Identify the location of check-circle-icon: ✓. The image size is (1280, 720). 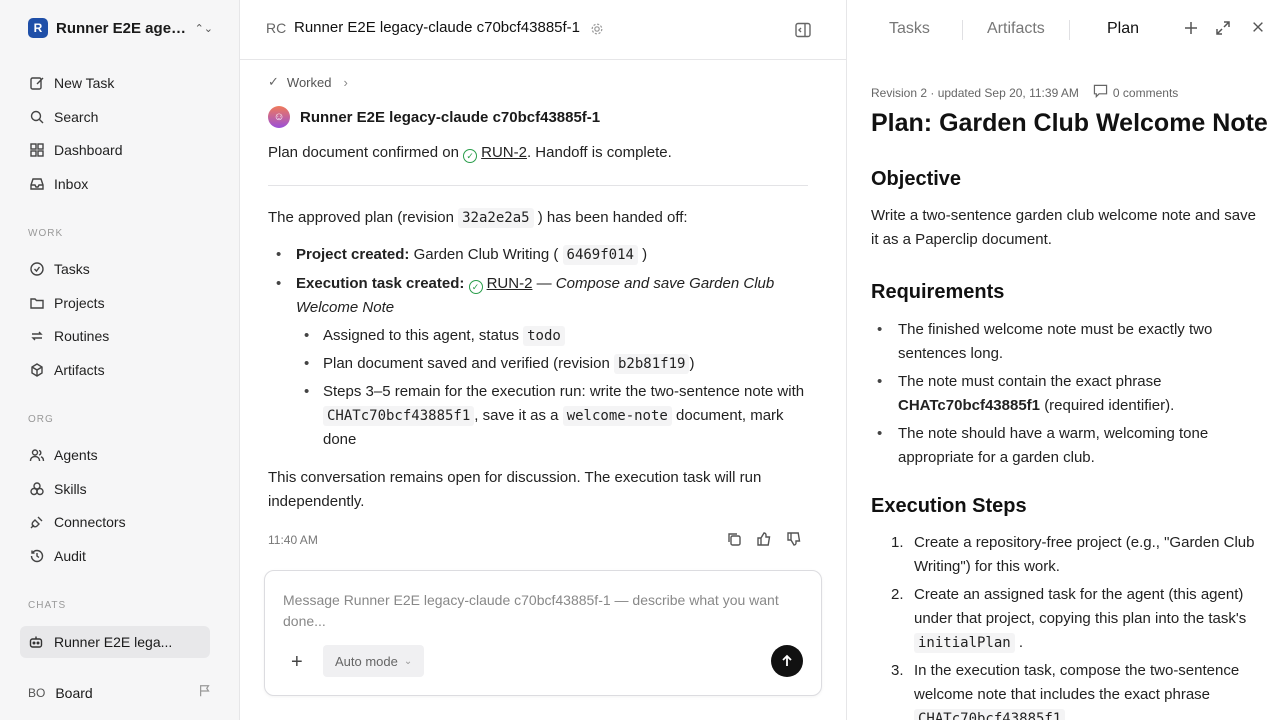
(470, 156).